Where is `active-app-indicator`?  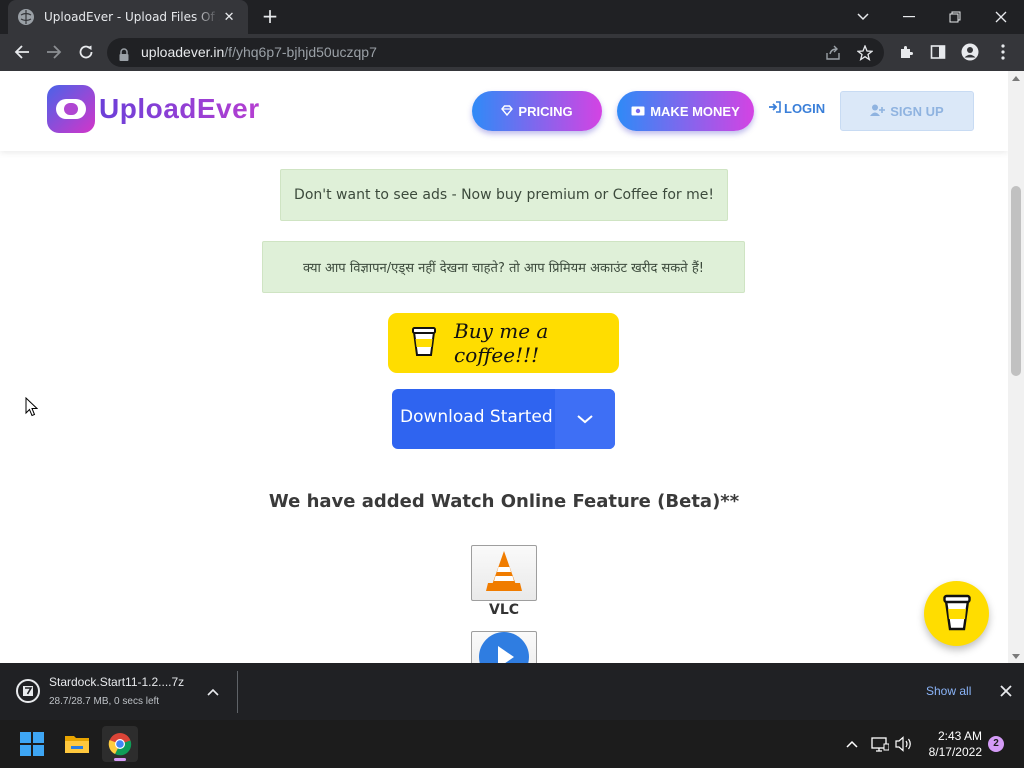
active-app-indicator is located at coordinates (120, 759).